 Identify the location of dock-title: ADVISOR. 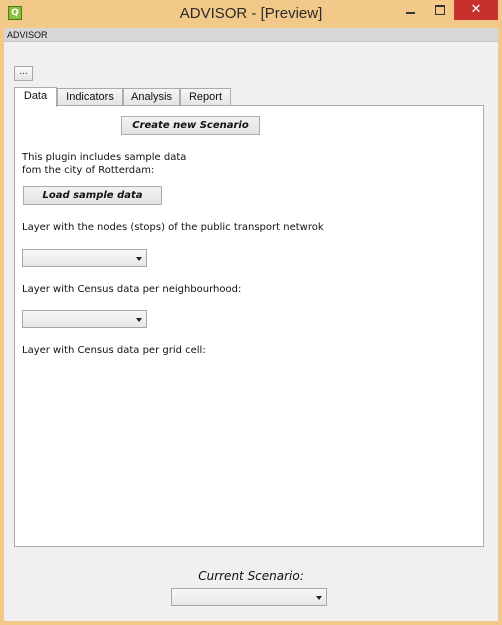
(251, 35).